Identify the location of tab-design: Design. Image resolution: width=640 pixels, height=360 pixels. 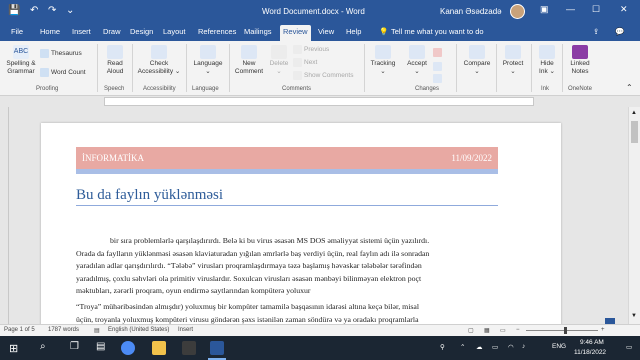
(141, 31).